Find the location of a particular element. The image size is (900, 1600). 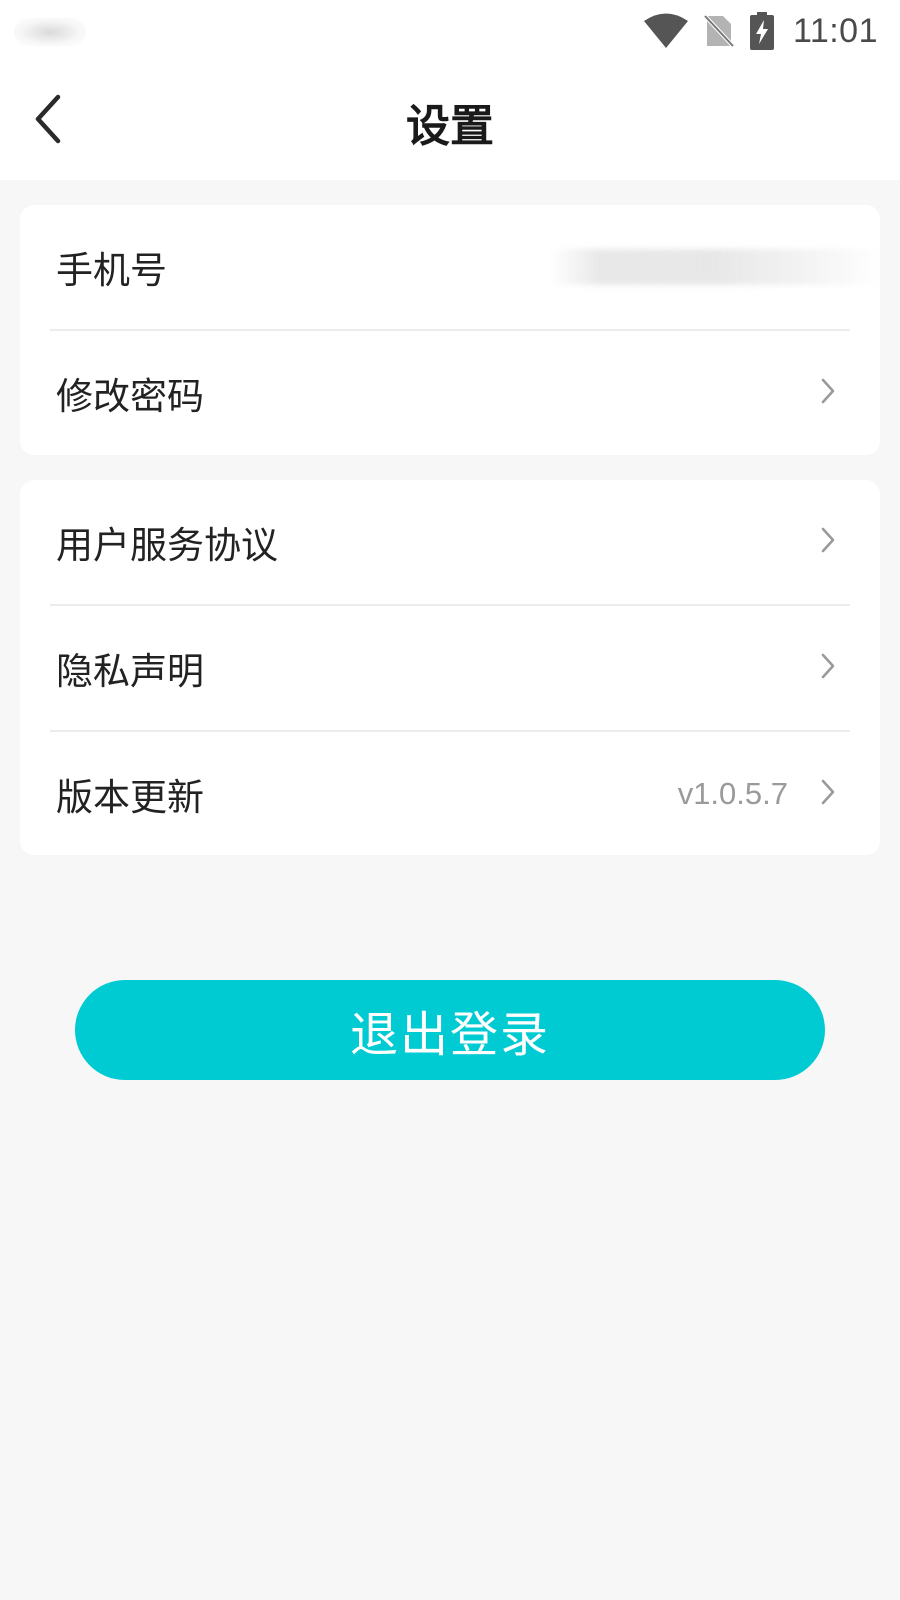

battery-charging-icon is located at coordinates (762, 31).